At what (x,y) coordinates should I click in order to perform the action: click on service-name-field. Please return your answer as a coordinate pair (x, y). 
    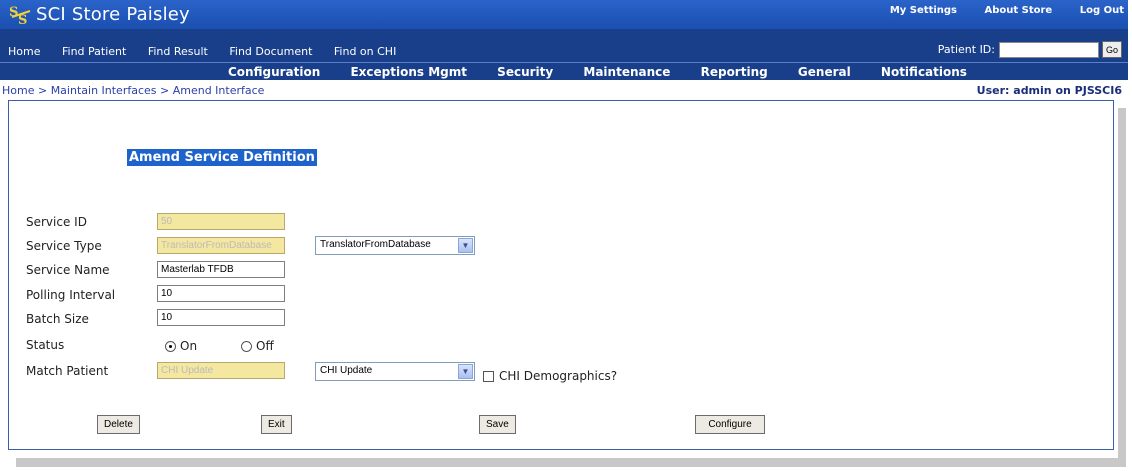
    Looking at the image, I should click on (221, 269).